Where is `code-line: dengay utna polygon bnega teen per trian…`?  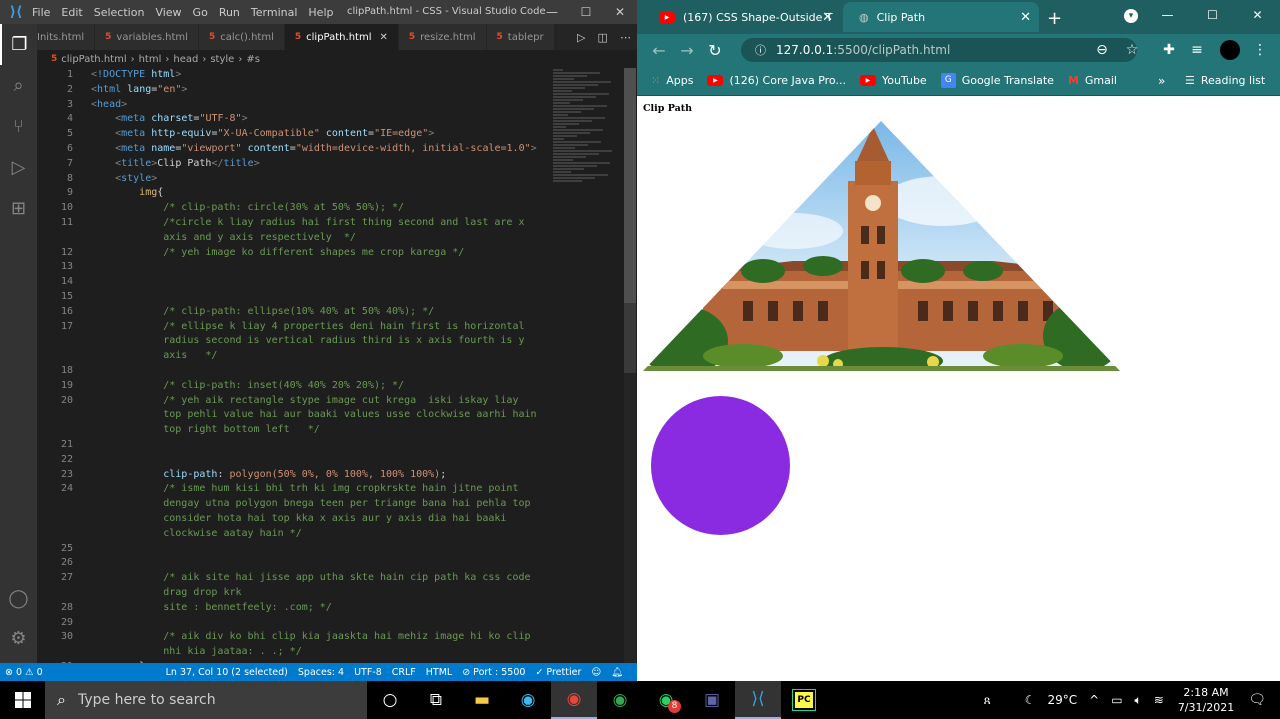 code-line: dengay utna polygon bnega teen per trian… is located at coordinates (310, 504).